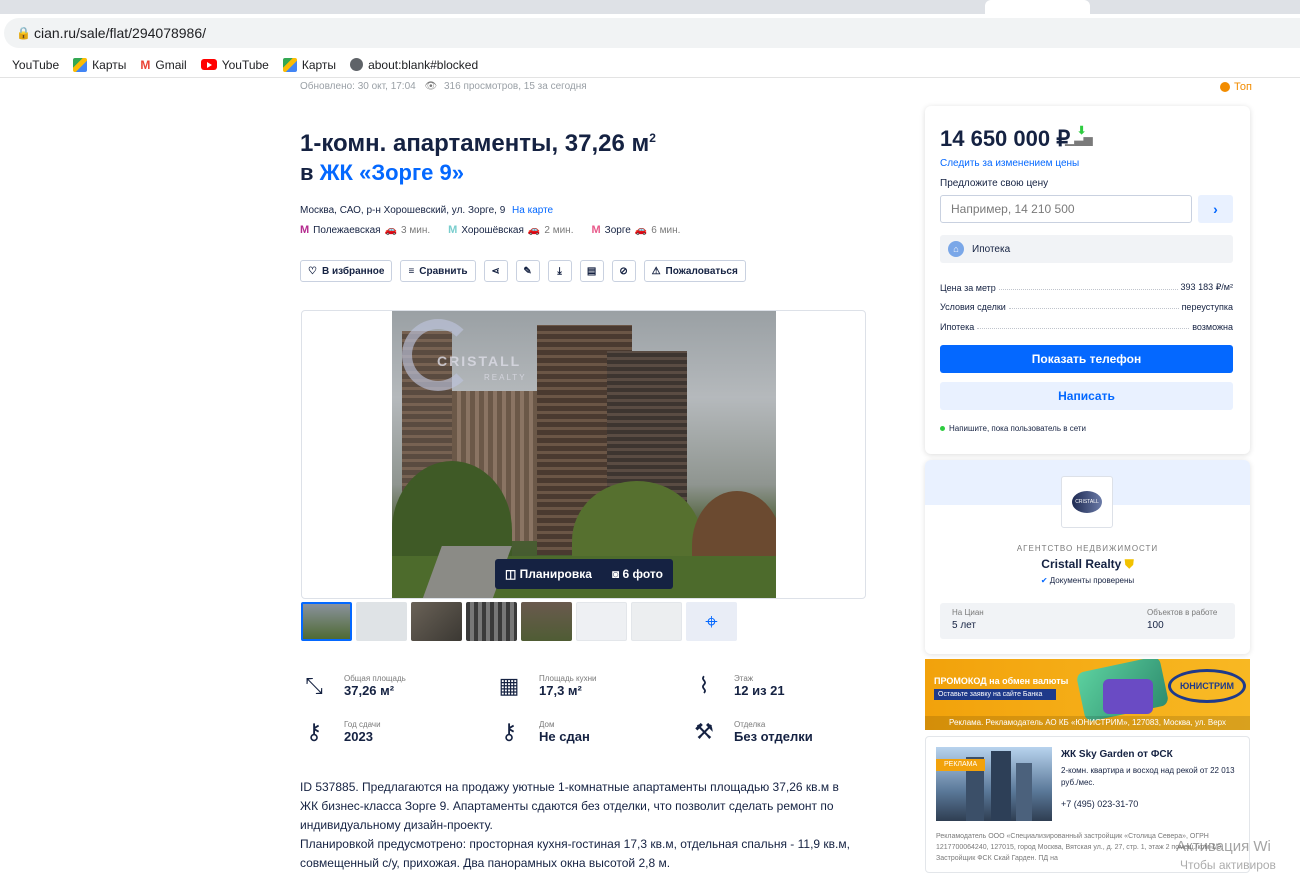 The image size is (1300, 873). Describe the element at coordinates (25, 33) in the screenshot. I see `lock-icon: 🔒` at that location.